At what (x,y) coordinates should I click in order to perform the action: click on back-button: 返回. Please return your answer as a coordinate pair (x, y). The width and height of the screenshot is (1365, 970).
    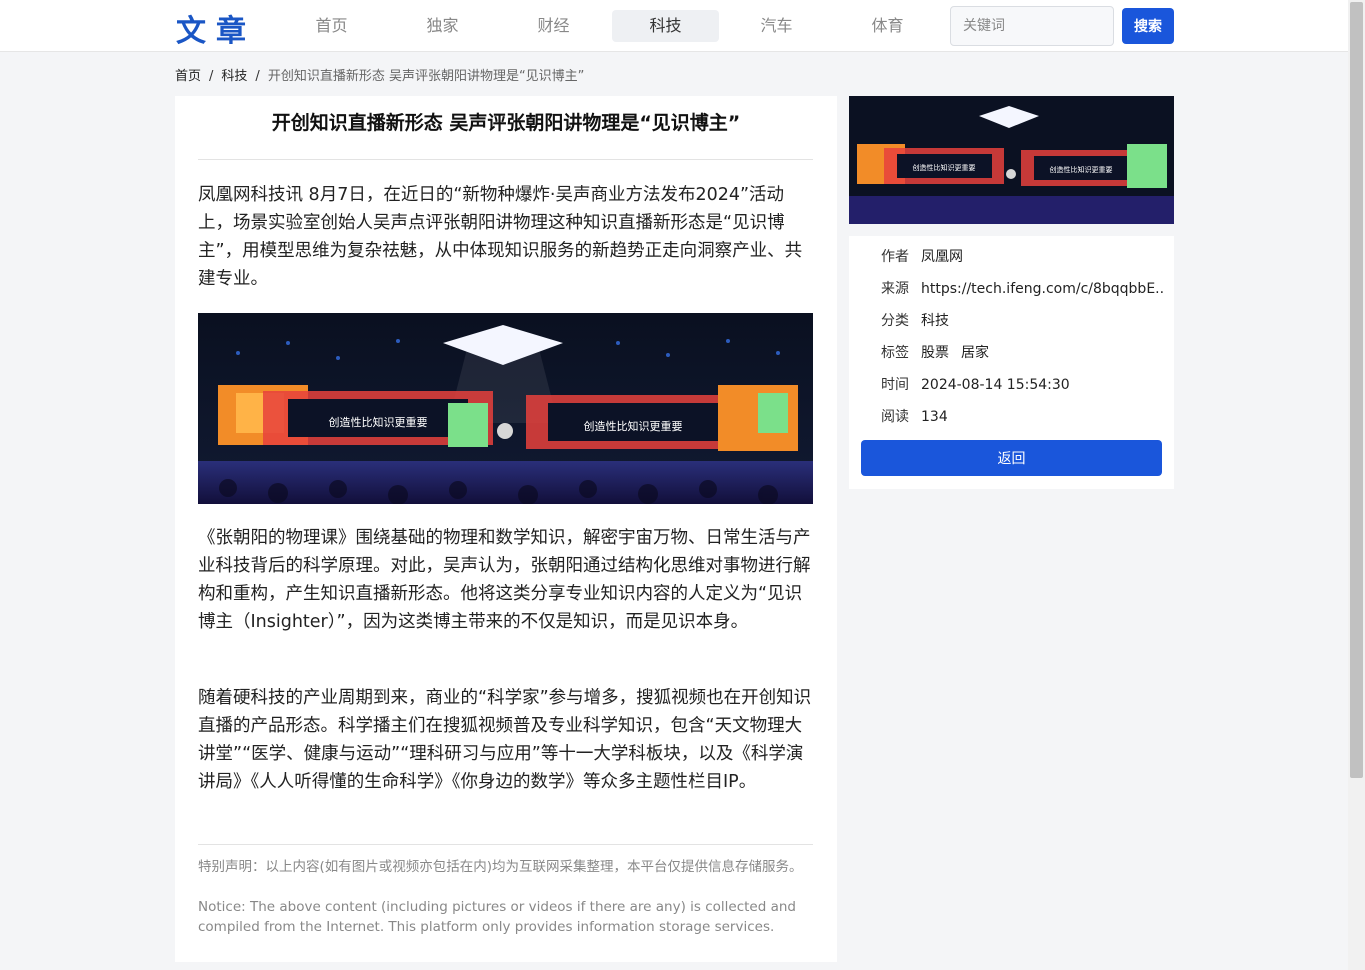
    Looking at the image, I should click on (1011, 458).